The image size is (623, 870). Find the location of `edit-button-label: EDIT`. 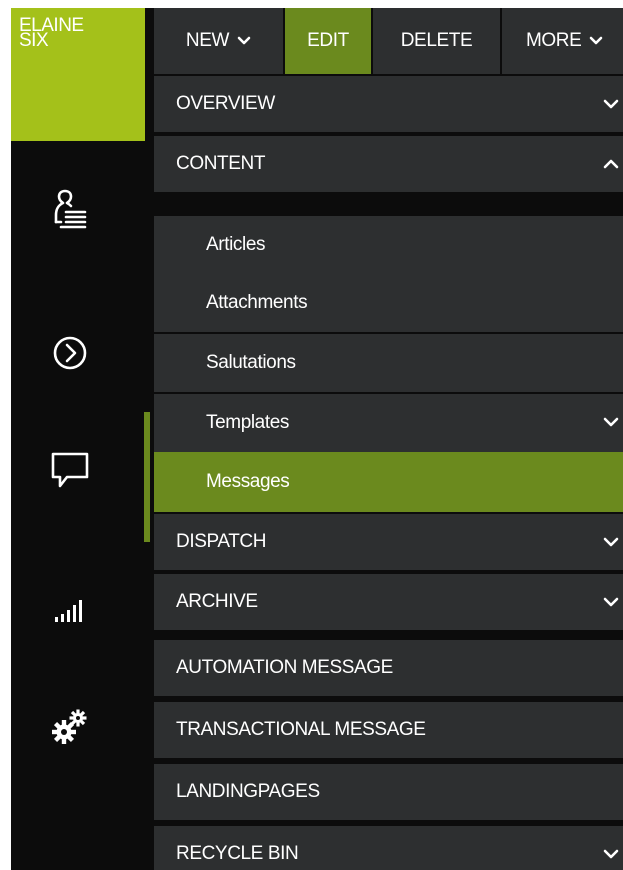

edit-button-label: EDIT is located at coordinates (328, 40).